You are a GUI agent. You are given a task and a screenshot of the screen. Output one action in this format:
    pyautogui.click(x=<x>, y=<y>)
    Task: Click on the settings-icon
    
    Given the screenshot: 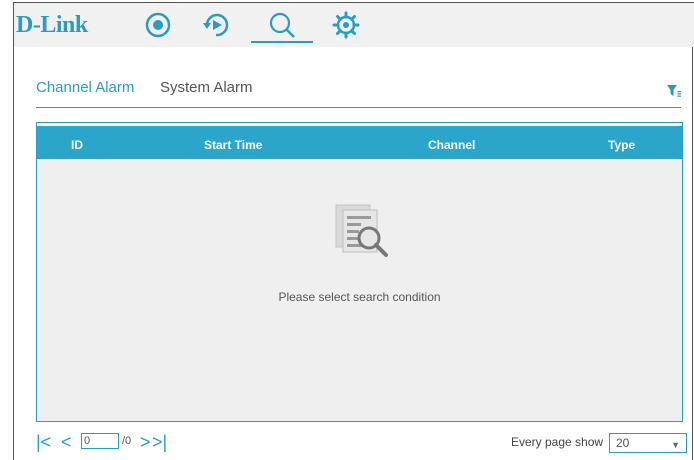 What is the action you would take?
    pyautogui.click(x=346, y=25)
    